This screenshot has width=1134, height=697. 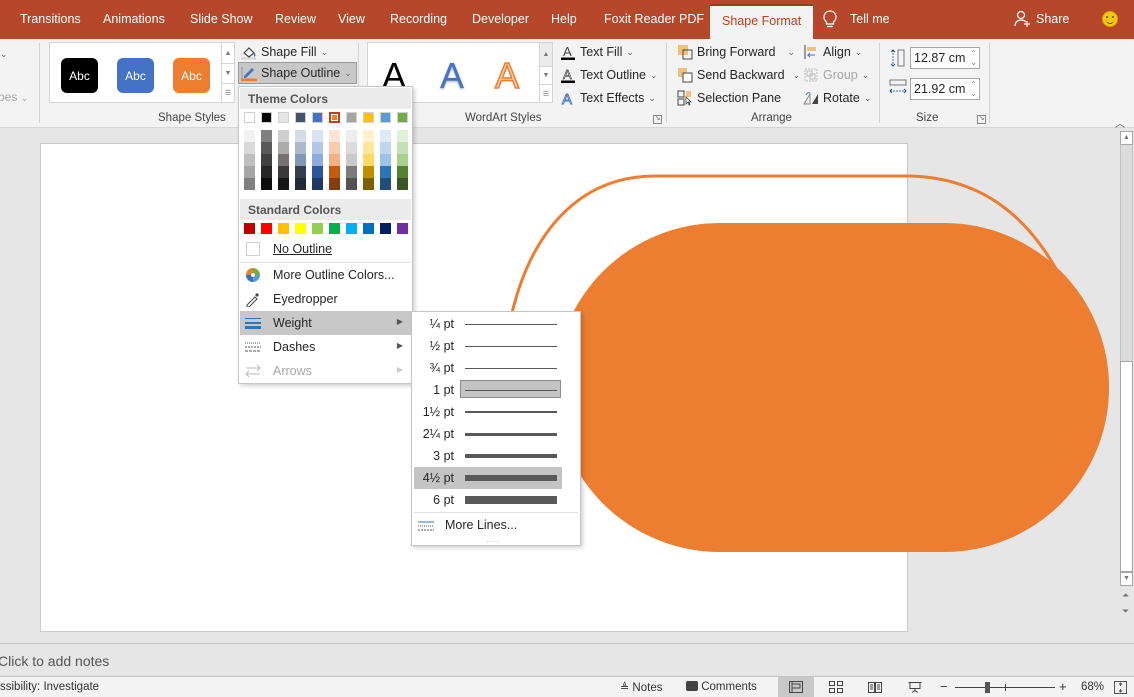 I want to click on vertical-scrollbar: ▲ ▼ ⏶ ⏷, so click(x=1126, y=385).